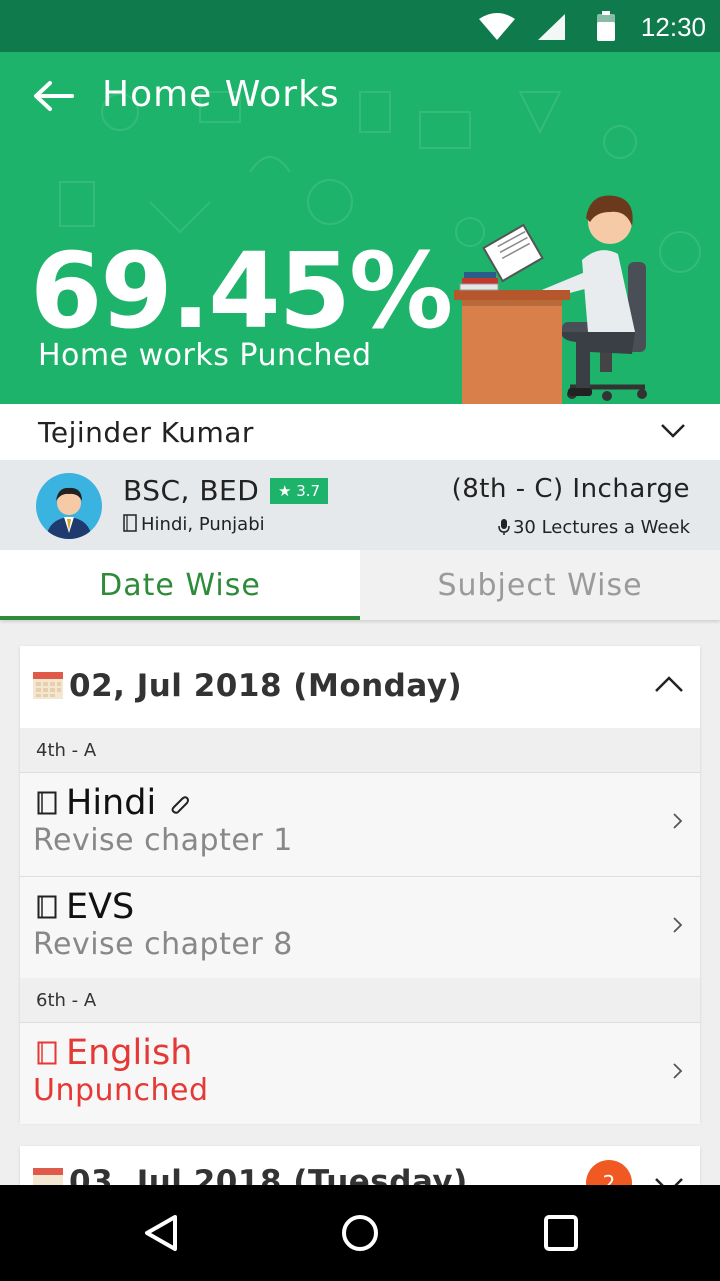 The image size is (720, 1281). Describe the element at coordinates (551, 27) in the screenshot. I see `signal-icon` at that location.